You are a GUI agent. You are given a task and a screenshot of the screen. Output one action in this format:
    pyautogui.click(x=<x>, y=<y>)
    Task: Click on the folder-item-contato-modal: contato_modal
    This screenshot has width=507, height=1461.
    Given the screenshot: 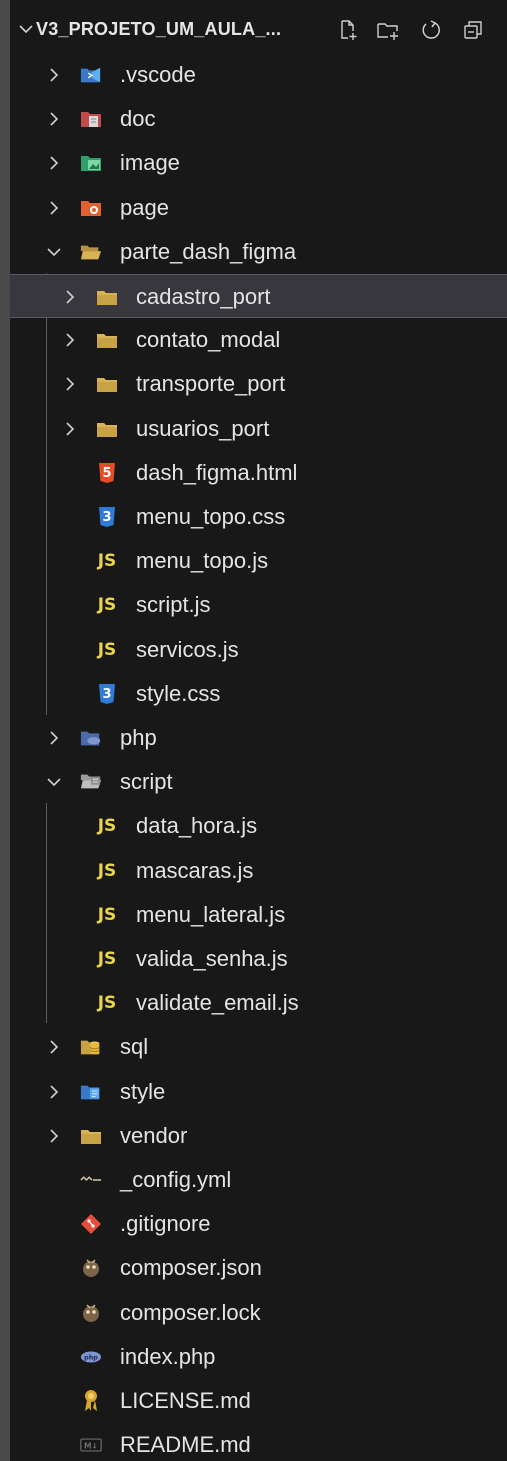 What is the action you would take?
    pyautogui.click(x=258, y=340)
    